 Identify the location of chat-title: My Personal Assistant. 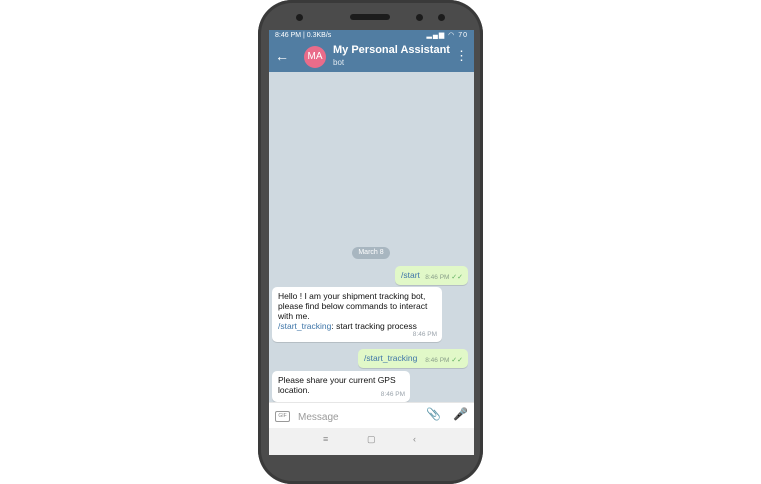
(391, 50).